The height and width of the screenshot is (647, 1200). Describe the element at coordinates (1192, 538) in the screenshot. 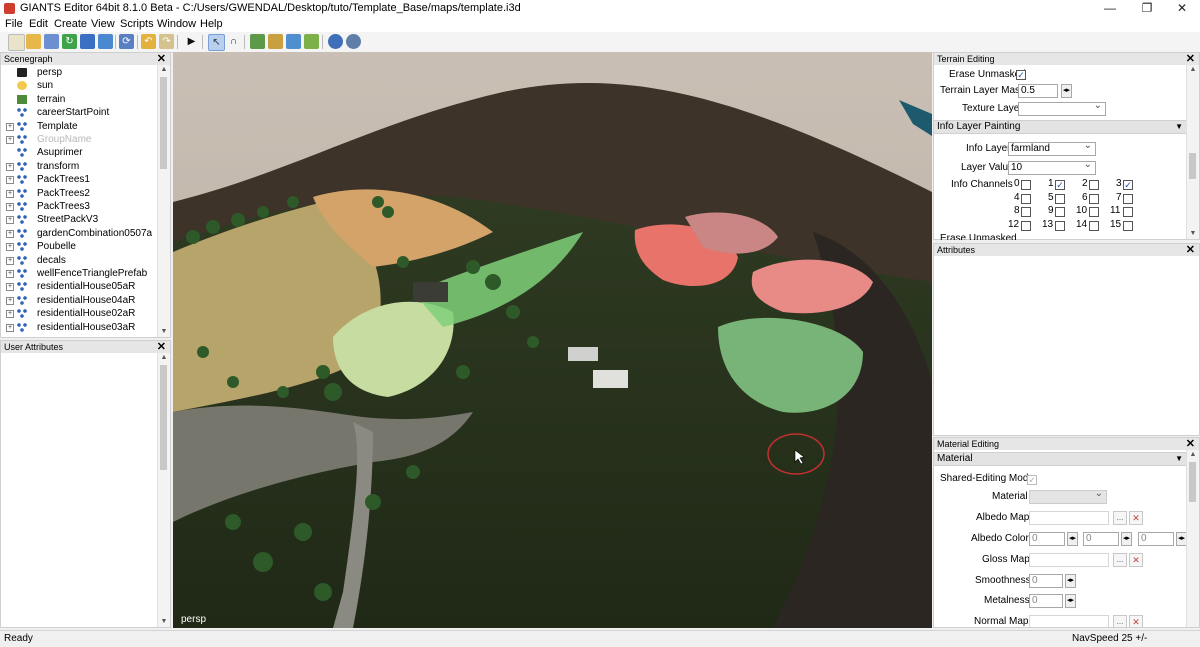

I see `material-editing-scrollbar: ▲` at that location.